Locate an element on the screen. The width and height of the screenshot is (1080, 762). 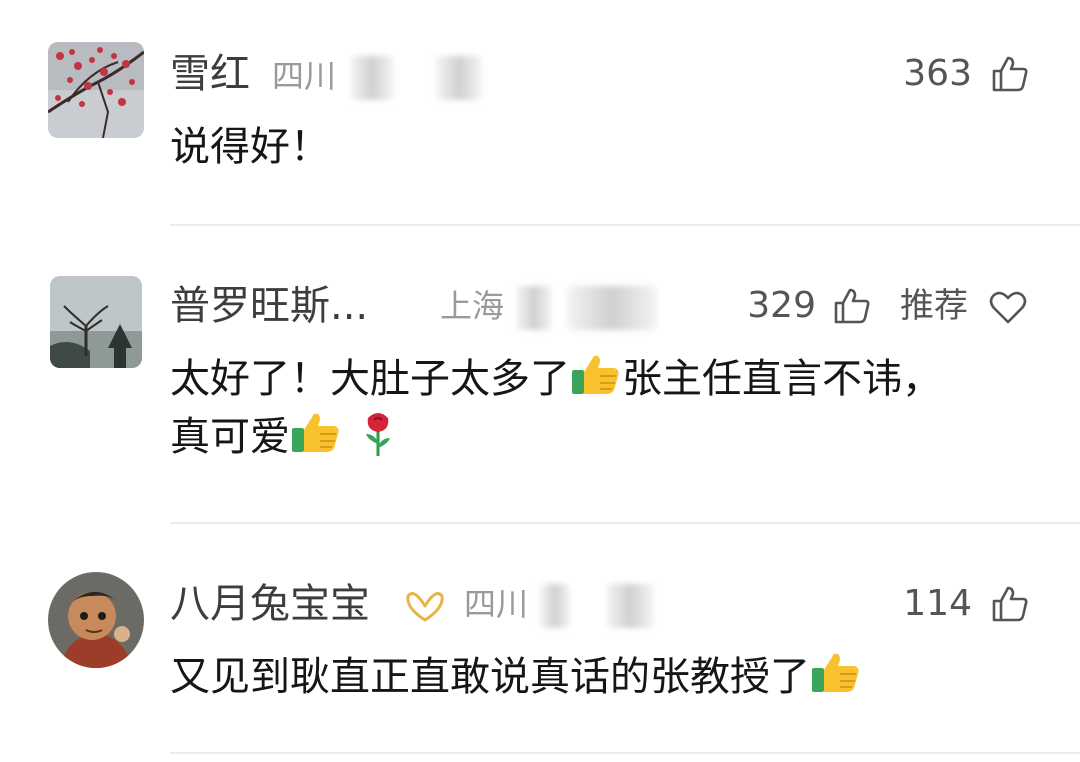
plum-blossom-avatar is located at coordinates (96, 90).